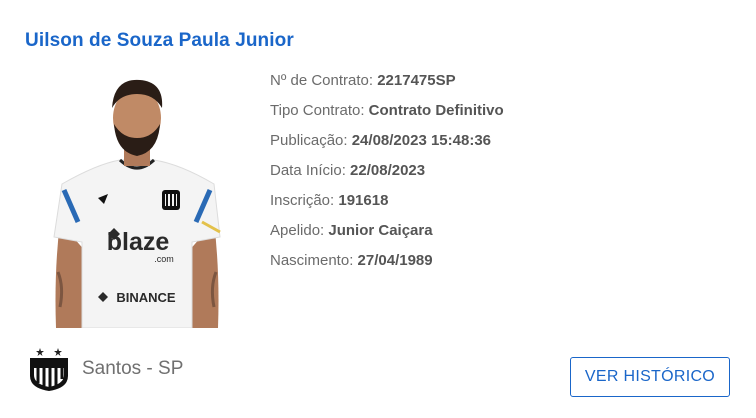  I want to click on detail-start-date: Data Início: 22/08/2023, so click(387, 175).